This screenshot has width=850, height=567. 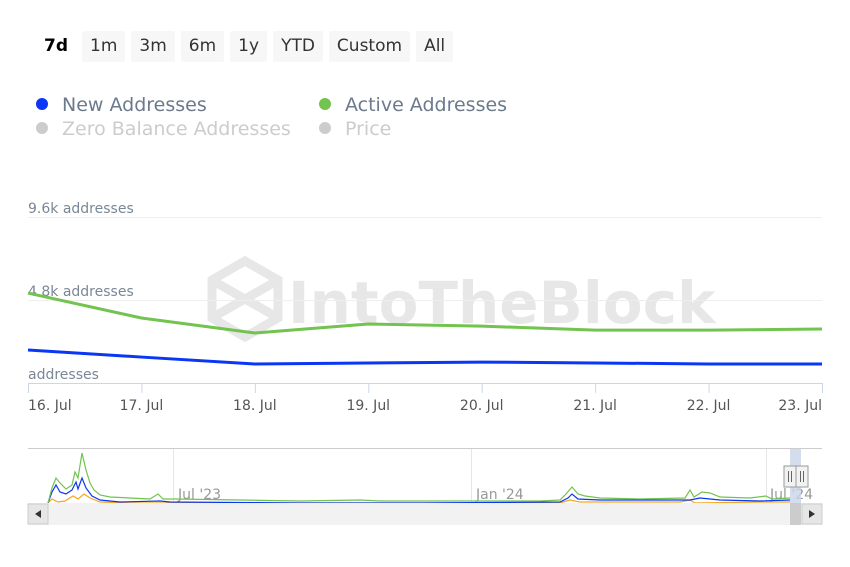 I want to click on scrollbar-thumb, so click(x=795, y=514).